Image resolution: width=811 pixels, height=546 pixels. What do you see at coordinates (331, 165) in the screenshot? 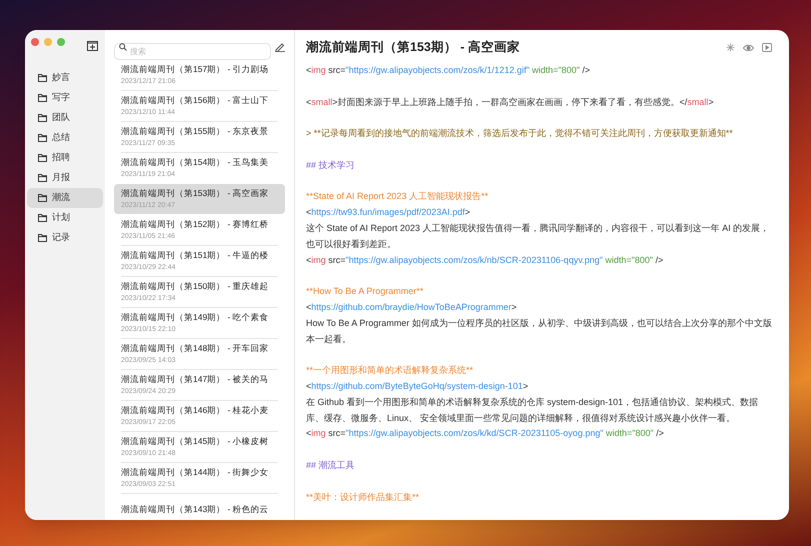
I see `markdown-line: ## 技术学习` at bounding box center [331, 165].